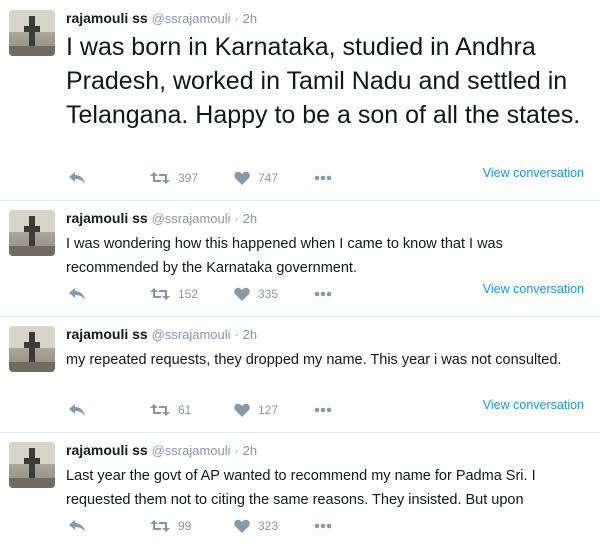  I want to click on like-button: 323, so click(256, 526).